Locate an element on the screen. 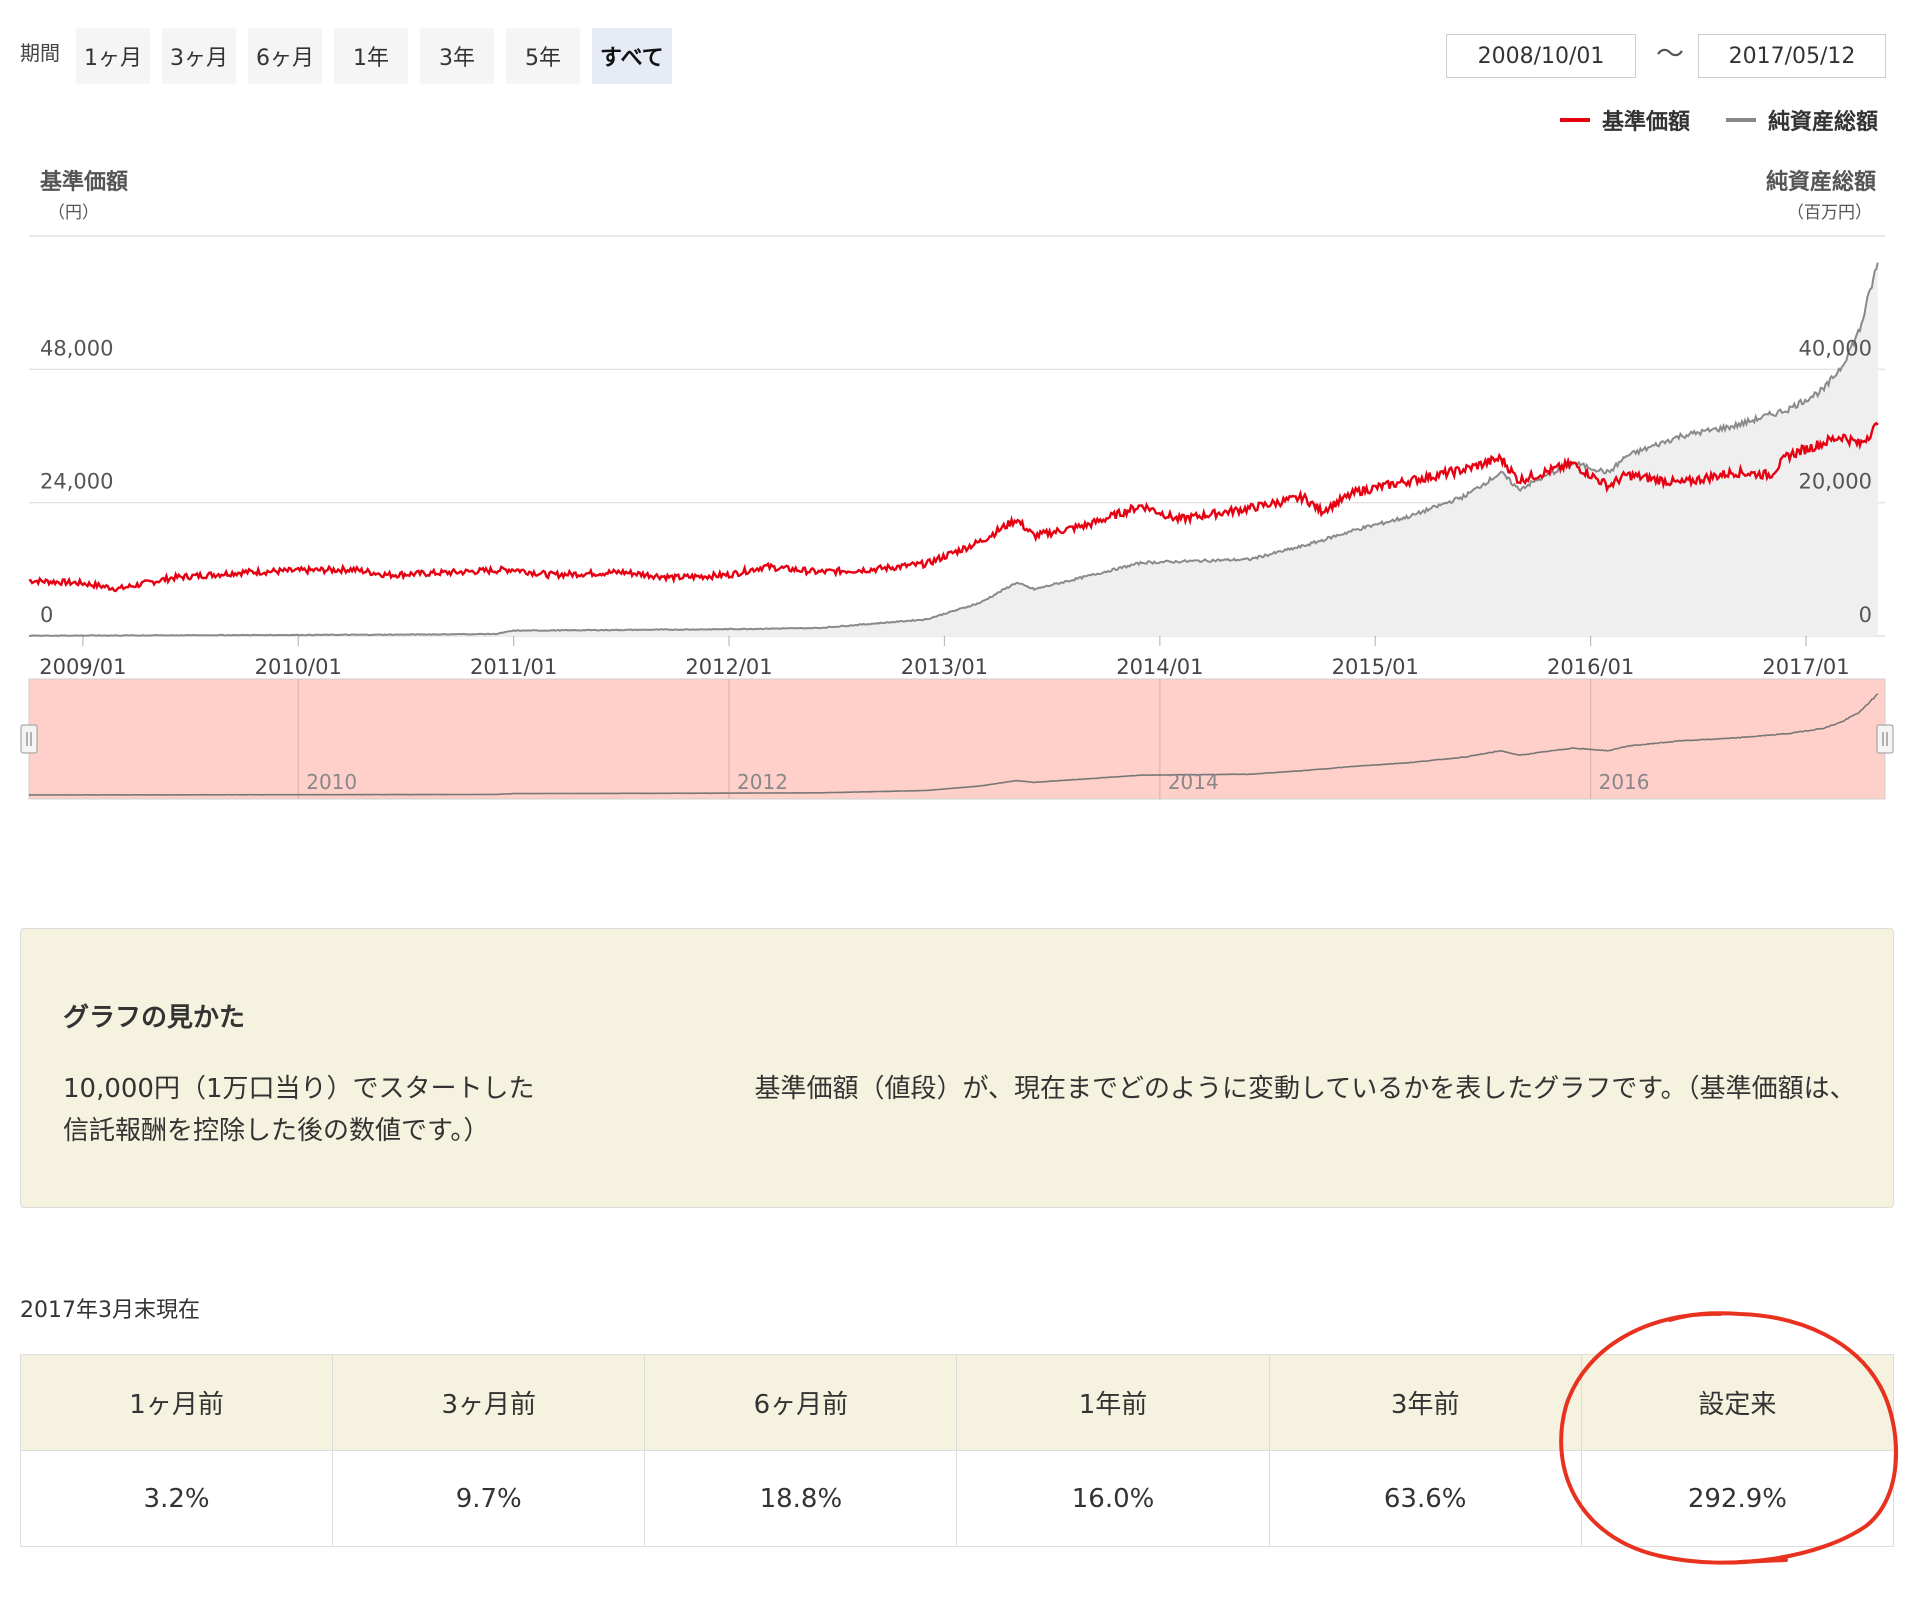 The height and width of the screenshot is (1598, 1906). as-of-date: 2017年3月末現在 is located at coordinates (110, 1310).